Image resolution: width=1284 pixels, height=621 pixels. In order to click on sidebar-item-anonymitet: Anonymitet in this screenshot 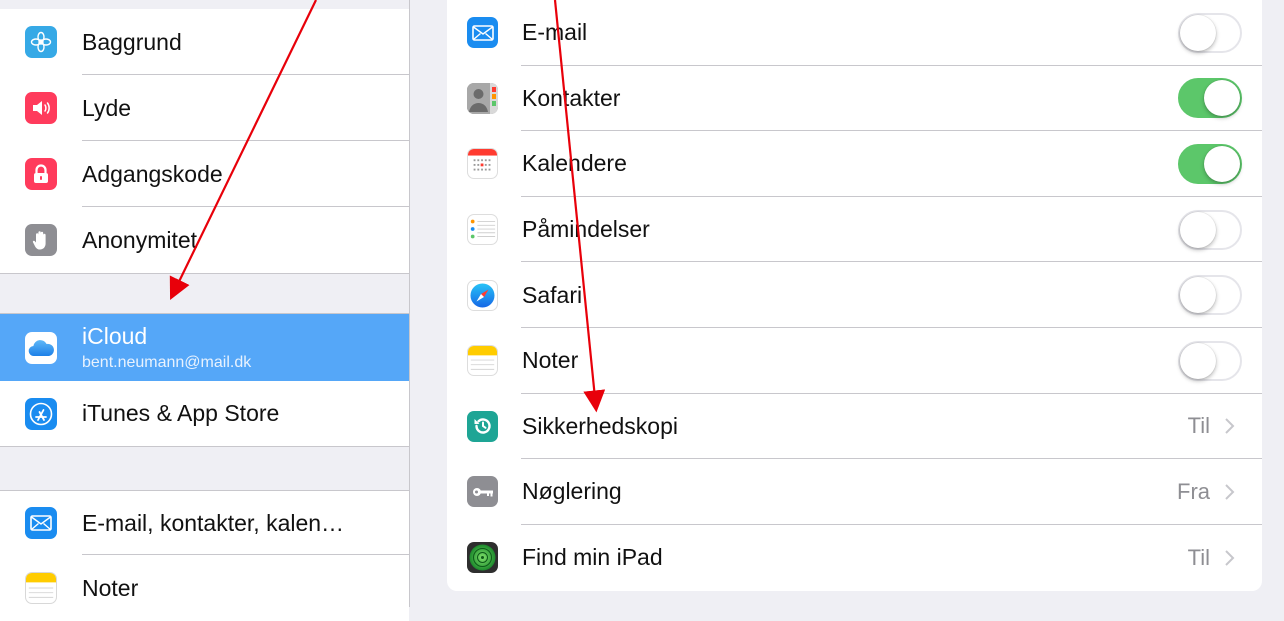, I will do `click(204, 240)`.